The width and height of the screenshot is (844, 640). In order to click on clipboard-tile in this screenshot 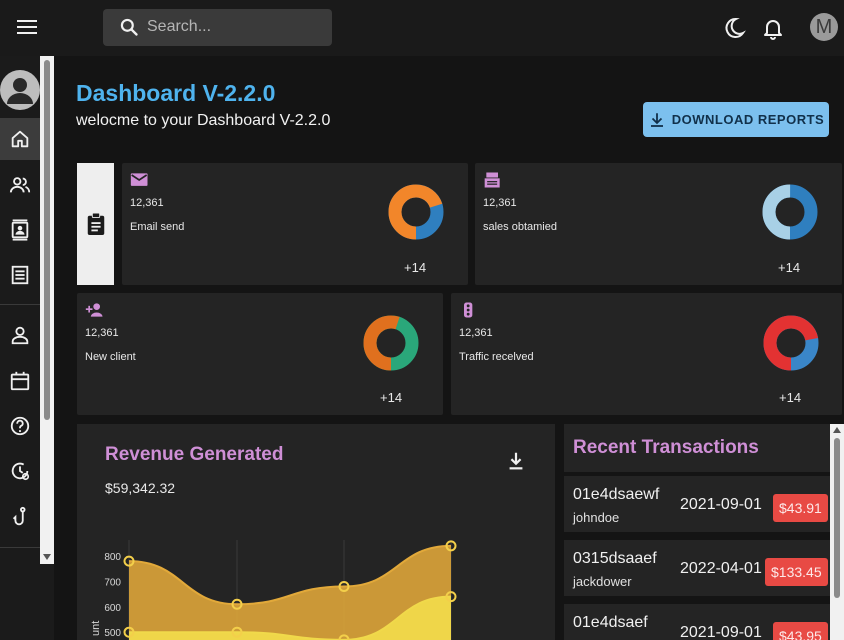, I will do `click(95, 224)`.